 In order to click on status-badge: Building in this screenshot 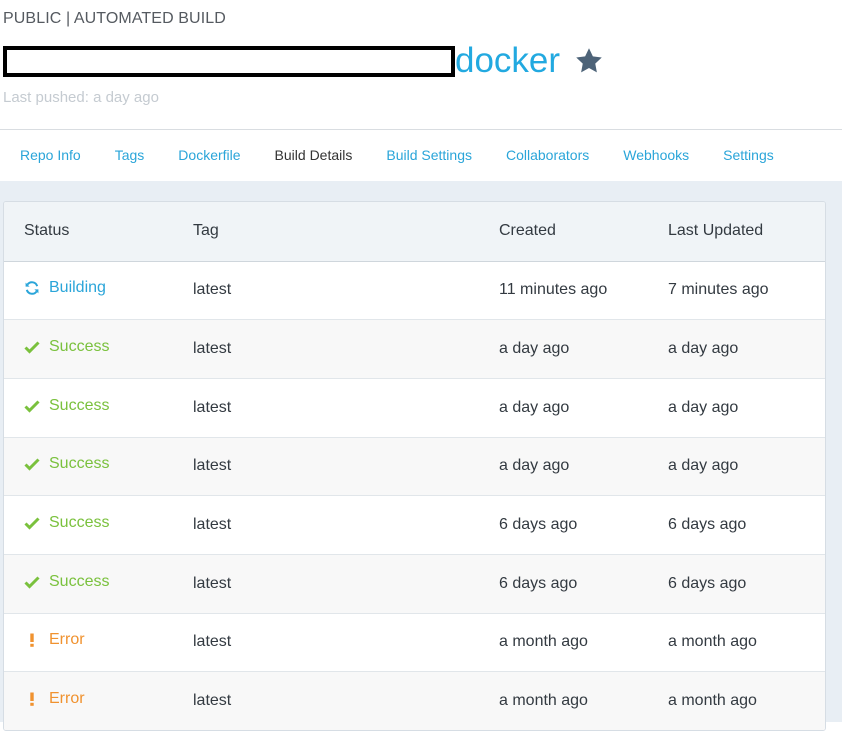, I will do `click(65, 288)`.